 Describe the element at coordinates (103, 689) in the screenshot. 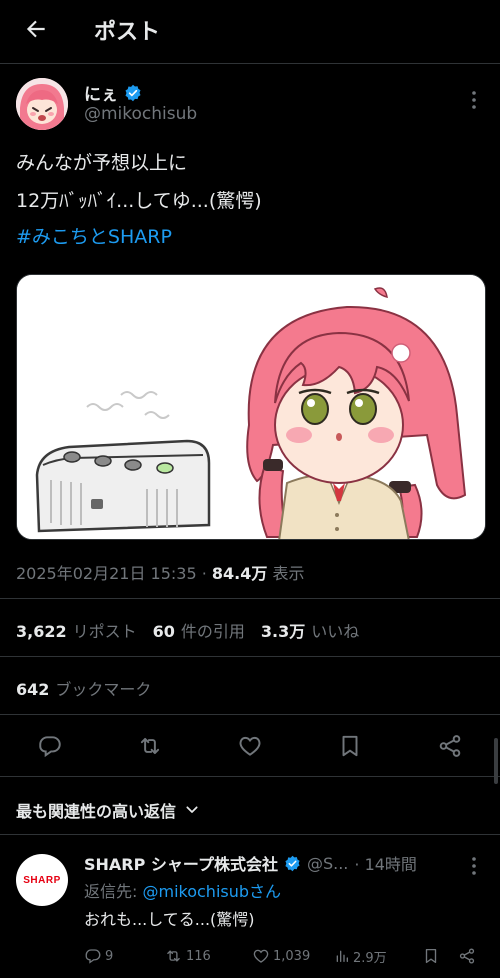

I see `bookmarks-label: ブックマーク` at that location.